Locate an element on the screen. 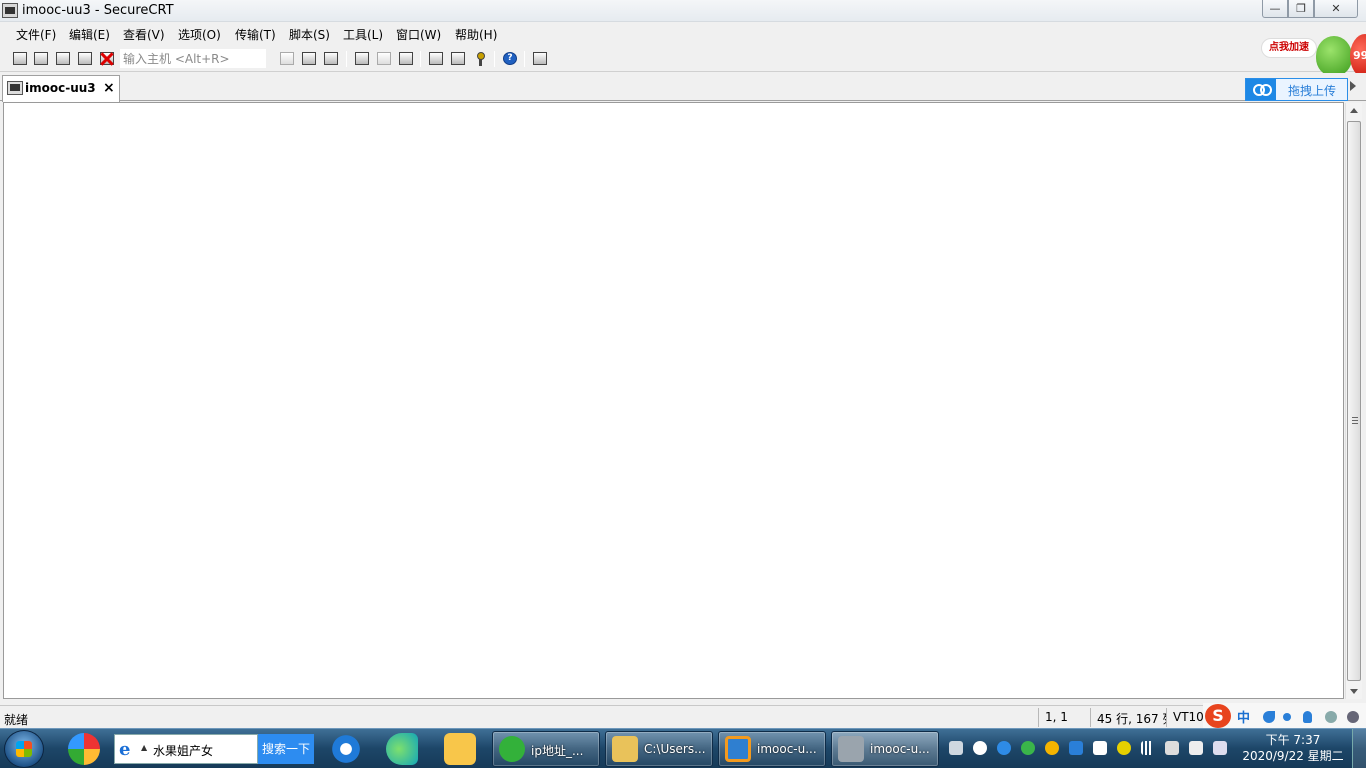  tab-imooc-uu3: imooc-uu3 × is located at coordinates (61, 88).